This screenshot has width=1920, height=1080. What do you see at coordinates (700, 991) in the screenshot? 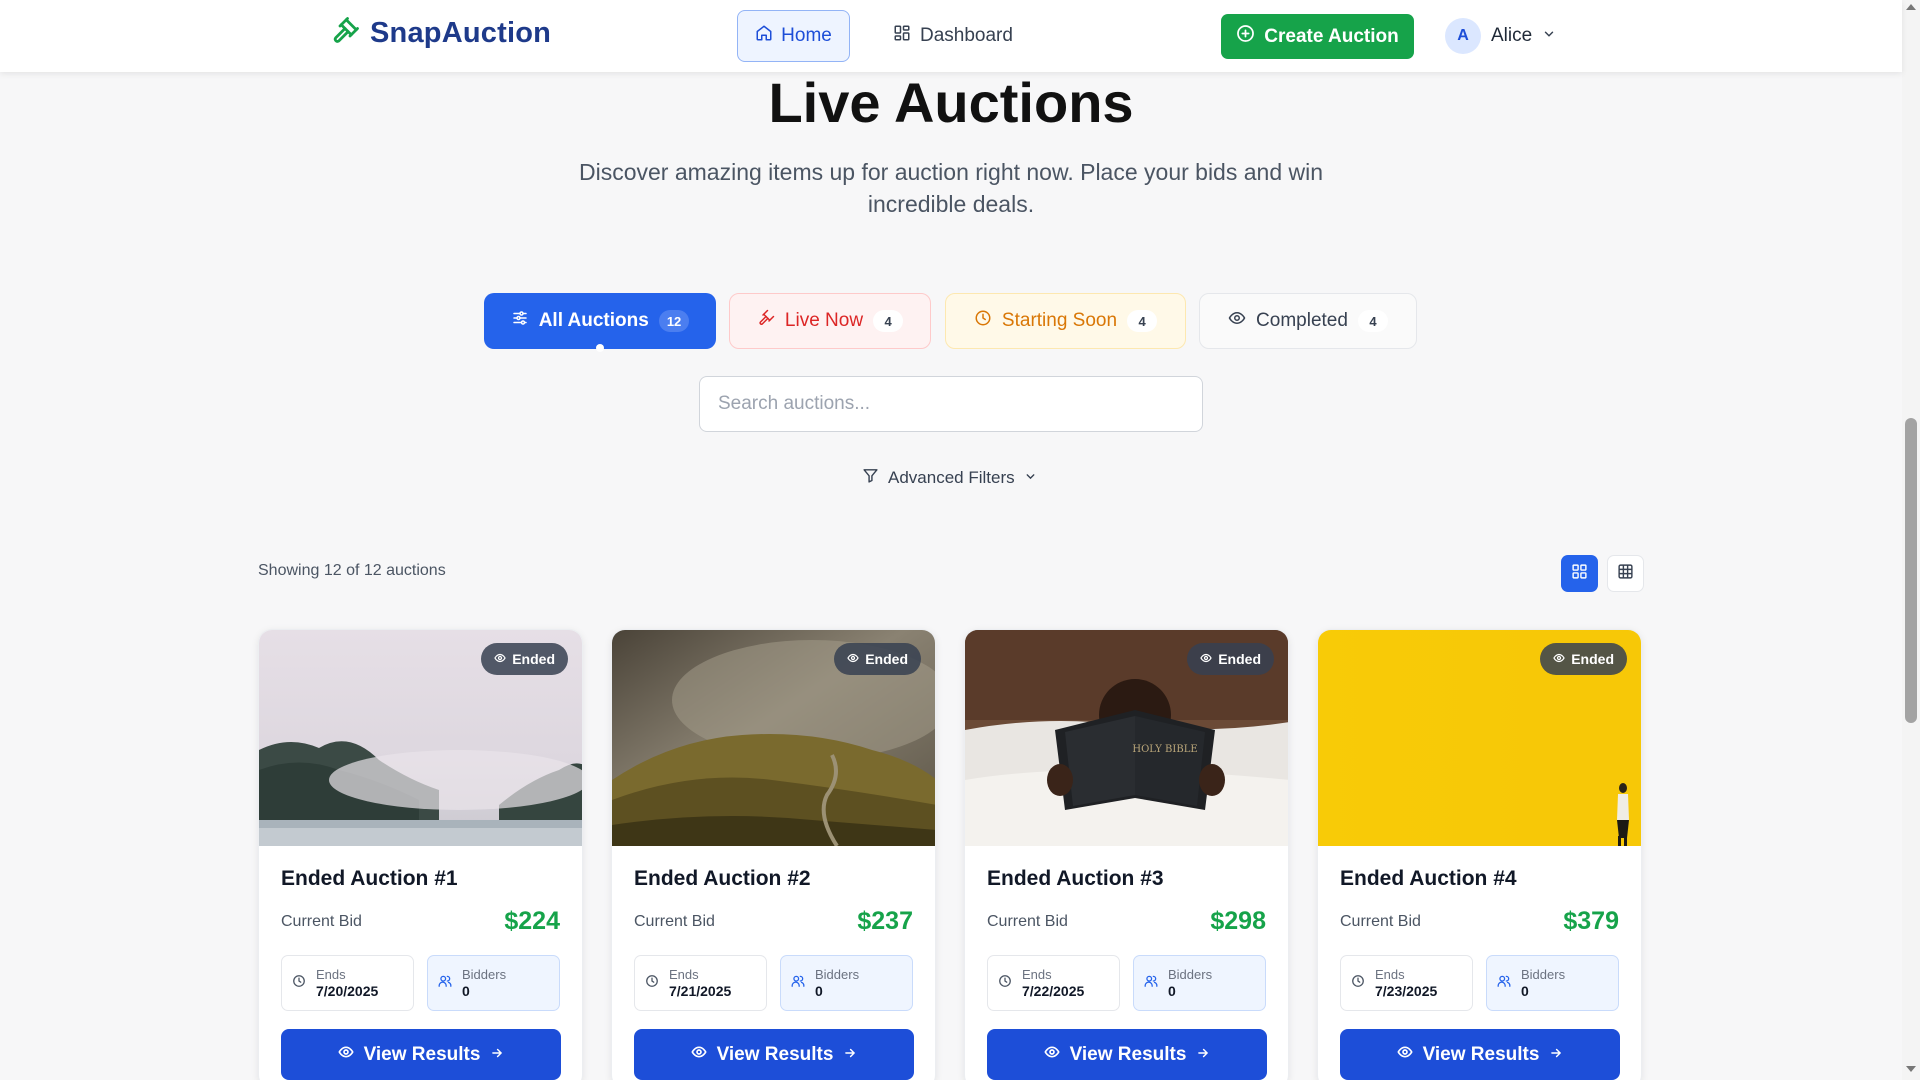
I see `ends-value: 7/21/2025` at bounding box center [700, 991].